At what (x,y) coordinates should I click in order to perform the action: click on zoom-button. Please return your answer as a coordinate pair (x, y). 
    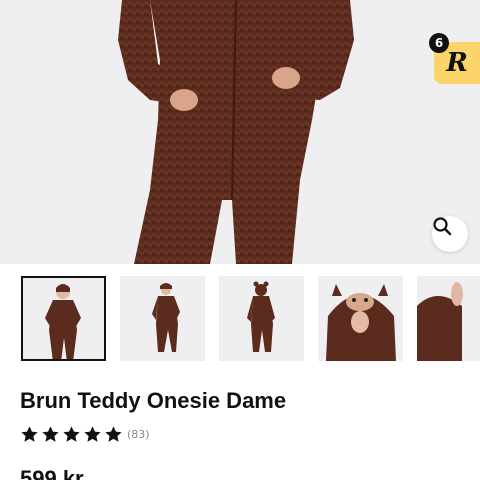
    Looking at the image, I should click on (450, 234).